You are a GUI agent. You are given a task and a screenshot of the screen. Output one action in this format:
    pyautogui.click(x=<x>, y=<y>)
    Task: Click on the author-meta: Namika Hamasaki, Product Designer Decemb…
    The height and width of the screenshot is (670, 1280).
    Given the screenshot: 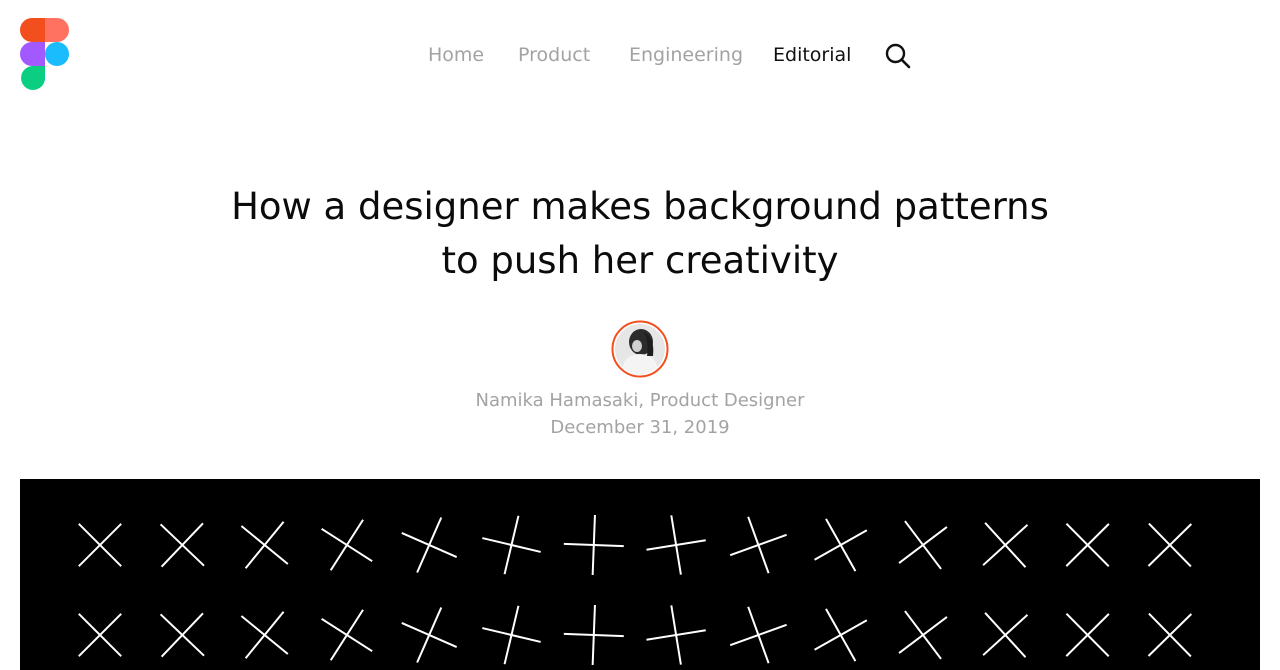 What is the action you would take?
    pyautogui.click(x=640, y=414)
    